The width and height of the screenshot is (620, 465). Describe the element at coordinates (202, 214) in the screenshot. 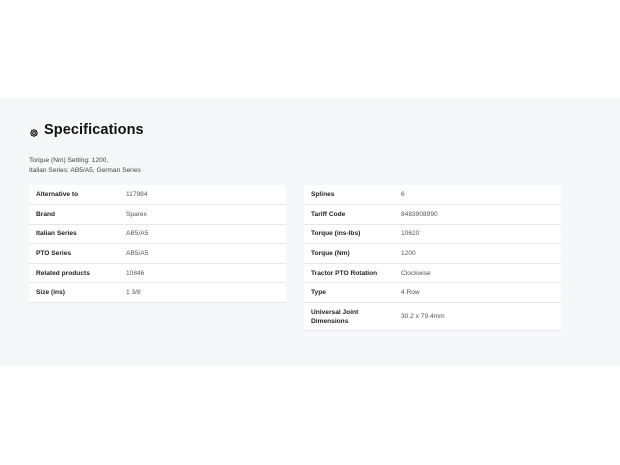

I see `spec-value: Sparex` at that location.